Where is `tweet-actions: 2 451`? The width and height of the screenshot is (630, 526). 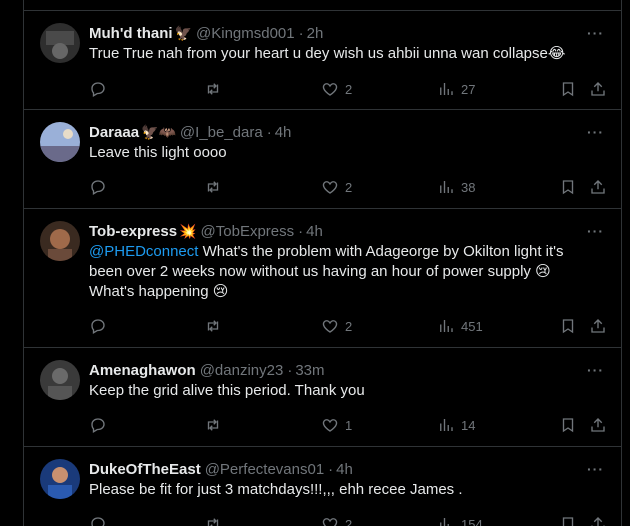
tweet-actions: 2 451 is located at coordinates (349, 326).